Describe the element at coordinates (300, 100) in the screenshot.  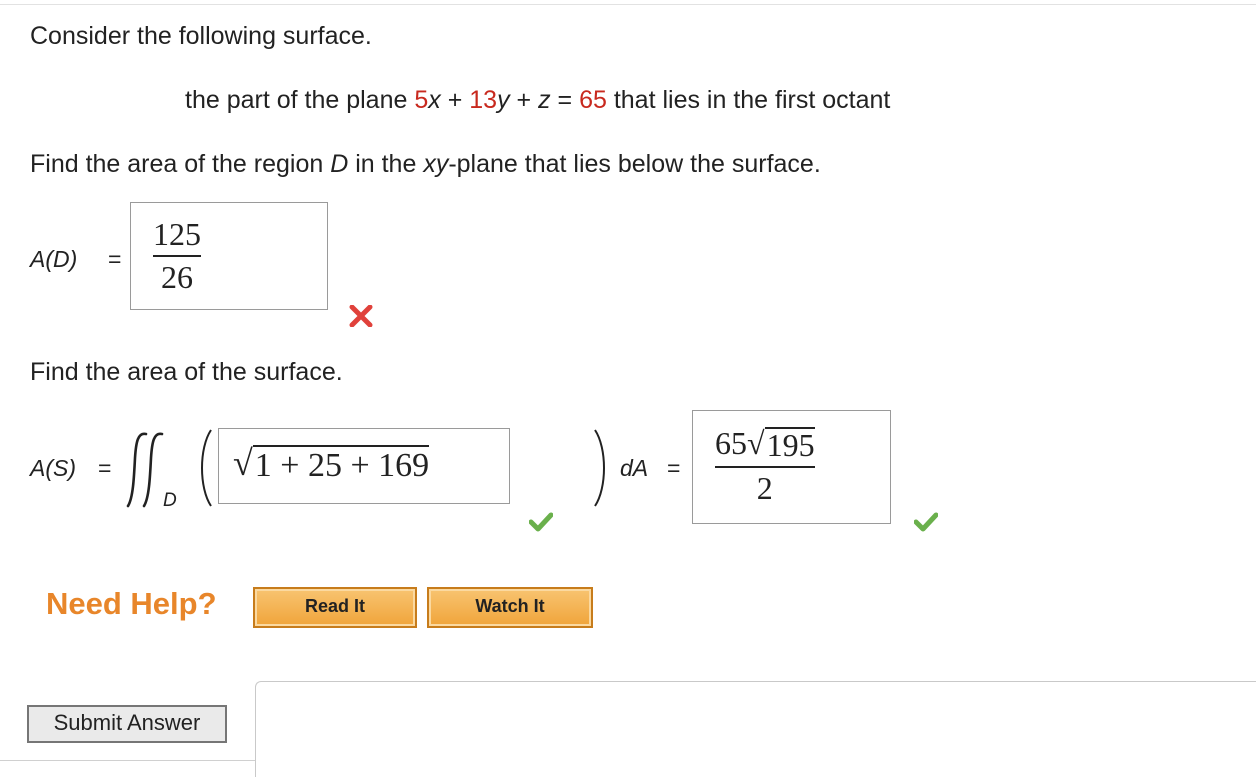
I see `surface-prefix: the part of the plane` at that location.